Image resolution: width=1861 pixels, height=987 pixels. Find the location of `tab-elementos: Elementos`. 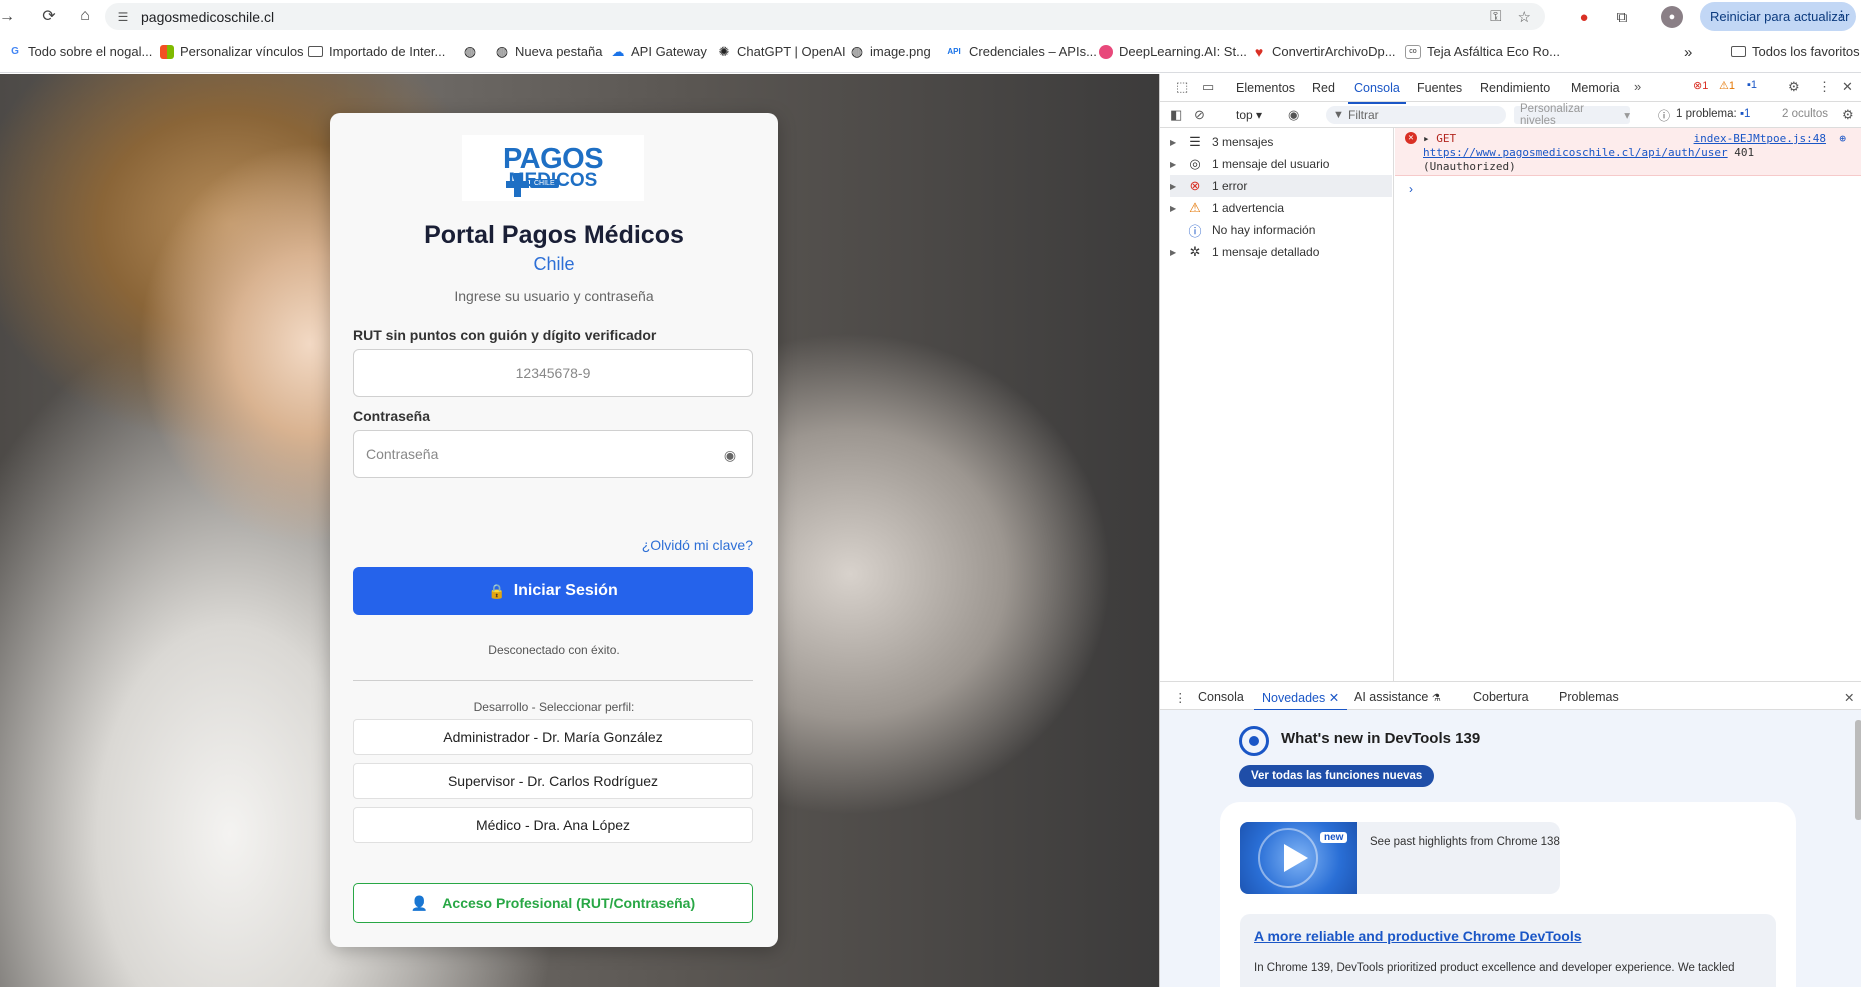

tab-elementos: Elementos is located at coordinates (1265, 88).